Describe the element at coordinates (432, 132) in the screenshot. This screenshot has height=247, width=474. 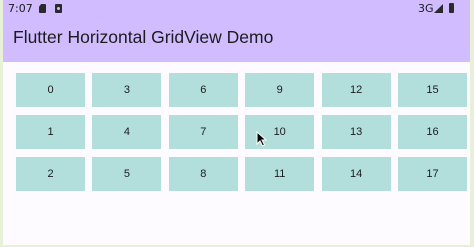
I see `grid-tile: 16` at that location.